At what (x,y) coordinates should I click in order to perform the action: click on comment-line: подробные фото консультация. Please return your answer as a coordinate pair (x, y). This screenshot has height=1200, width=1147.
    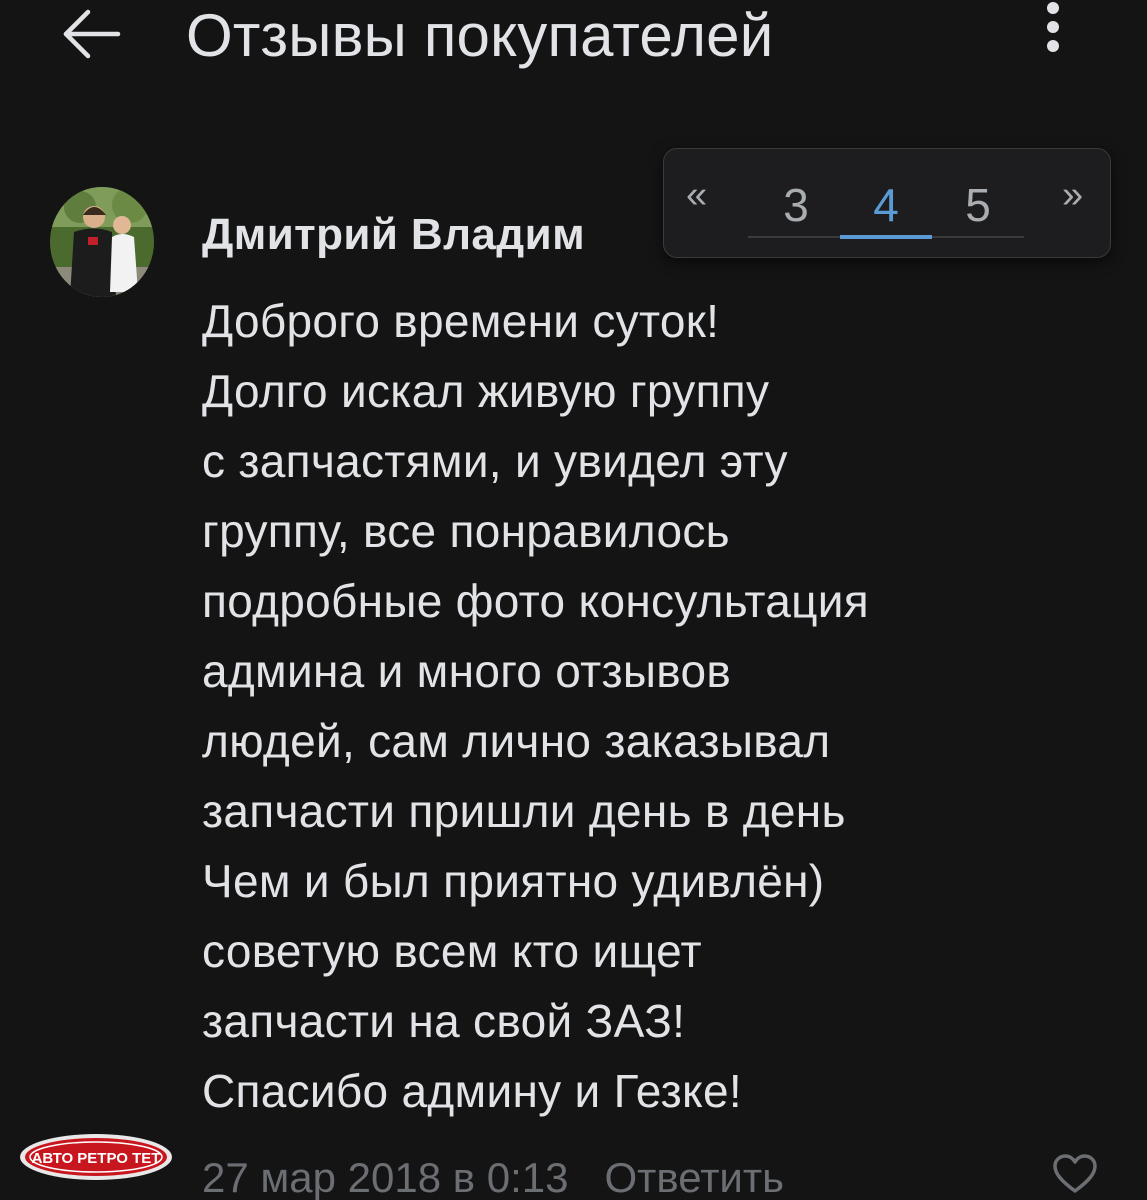
    Looking at the image, I should click on (536, 601).